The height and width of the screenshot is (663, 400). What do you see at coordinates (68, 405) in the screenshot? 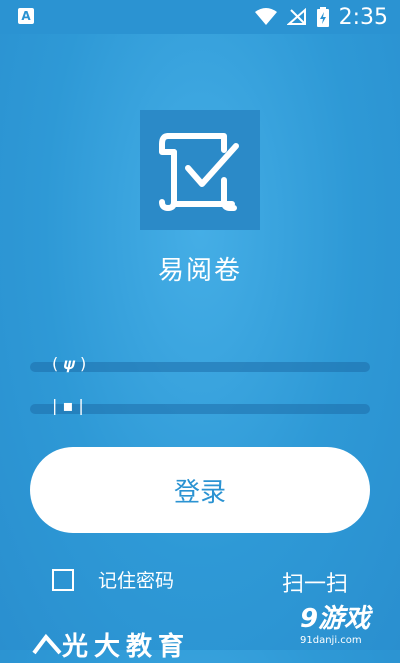
I see `lock-icon: | ▪ |` at bounding box center [68, 405].